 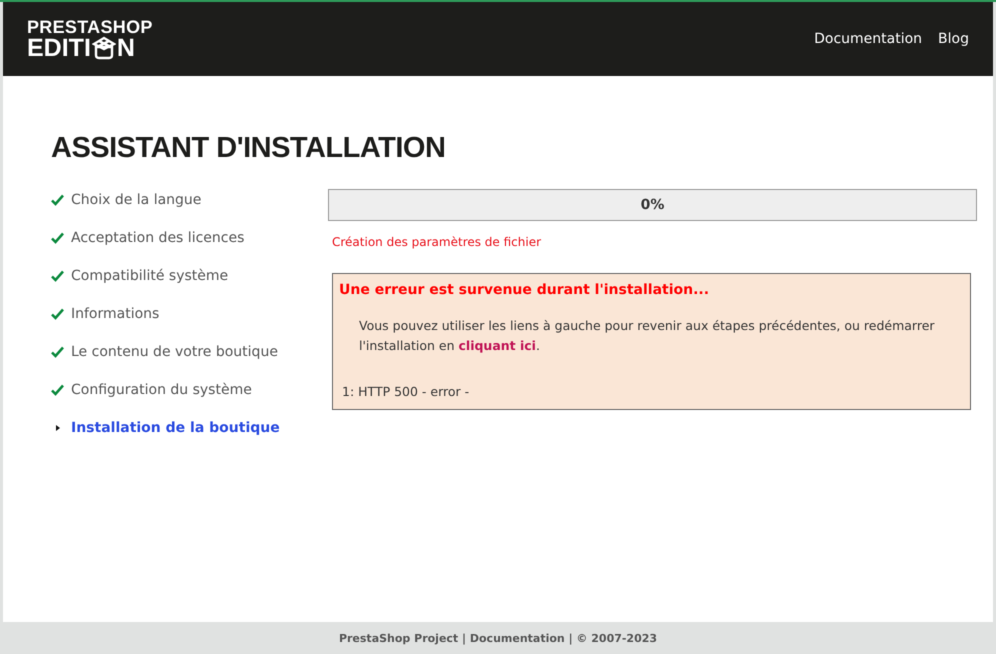 What do you see at coordinates (90, 27) in the screenshot?
I see `logo-text: PRESTASHOP` at bounding box center [90, 27].